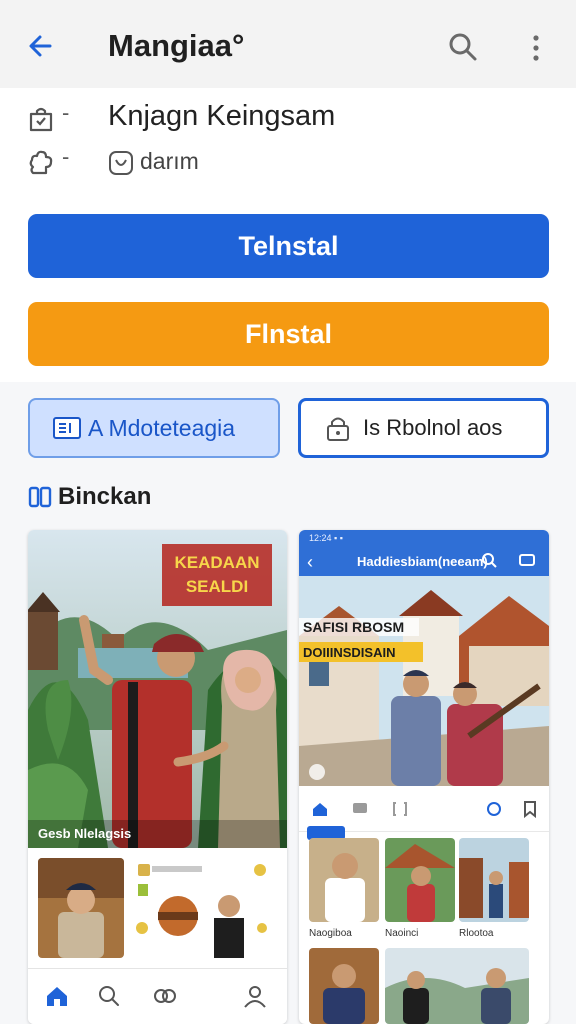 The image size is (576, 1024). Describe the element at coordinates (360, 808) in the screenshot. I see `chat-icon` at that location.